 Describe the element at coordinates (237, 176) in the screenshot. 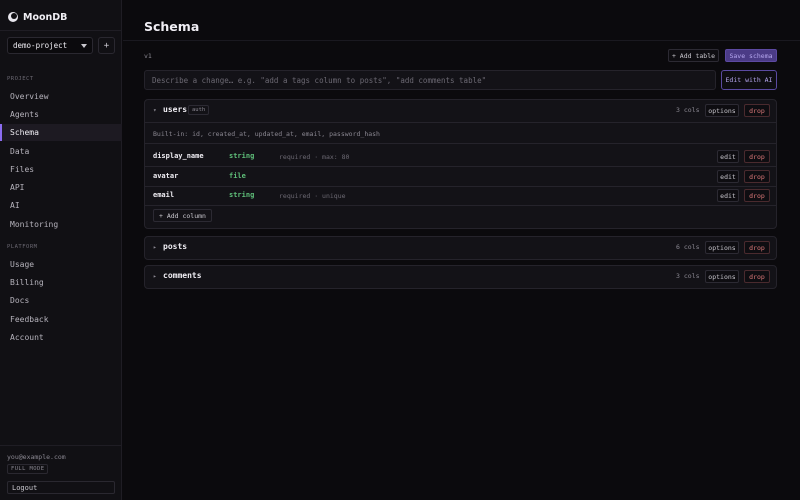

I see `field-type: file` at that location.